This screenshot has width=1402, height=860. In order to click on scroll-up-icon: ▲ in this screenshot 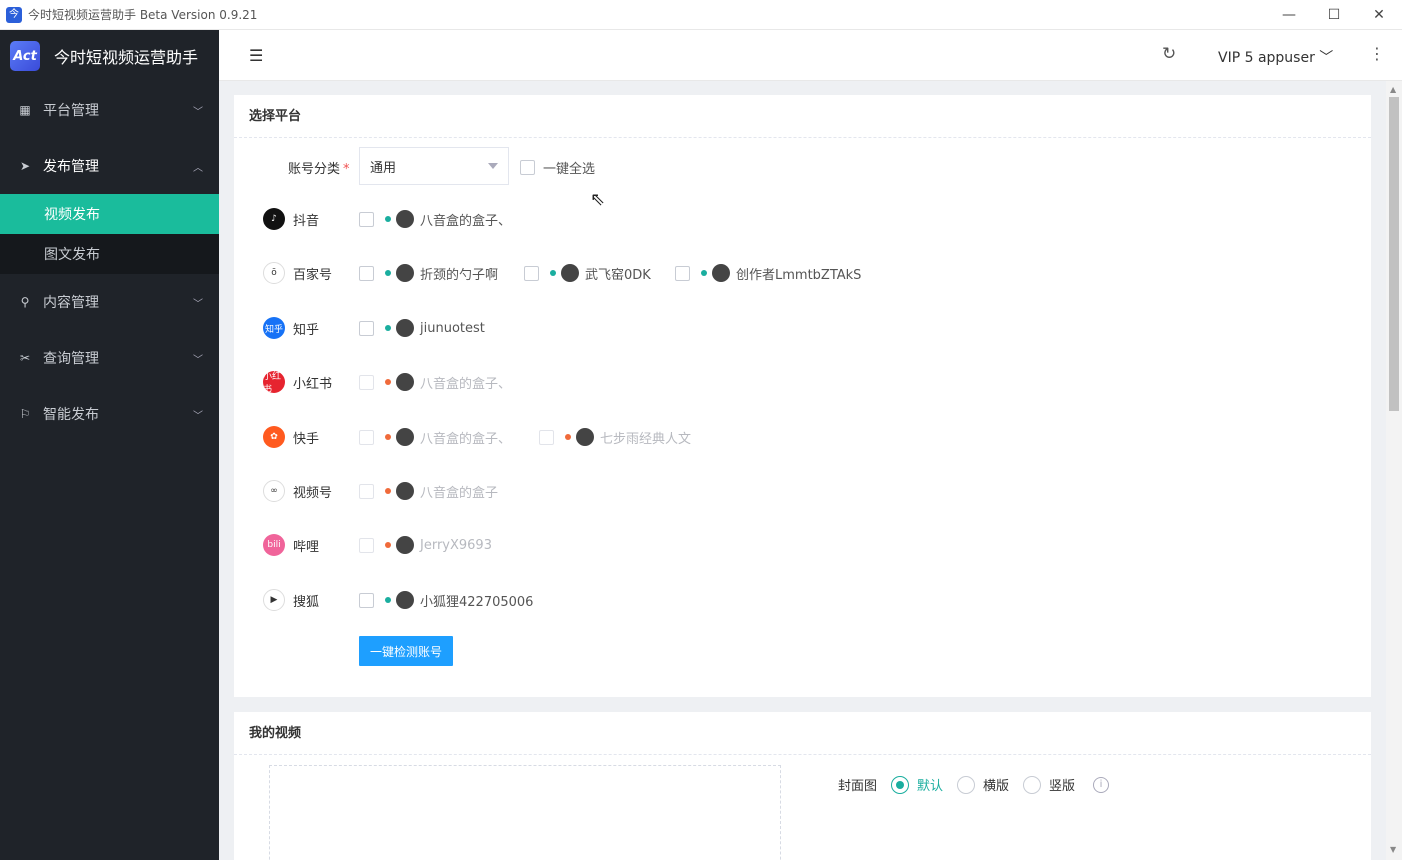, I will do `click(1393, 89)`.